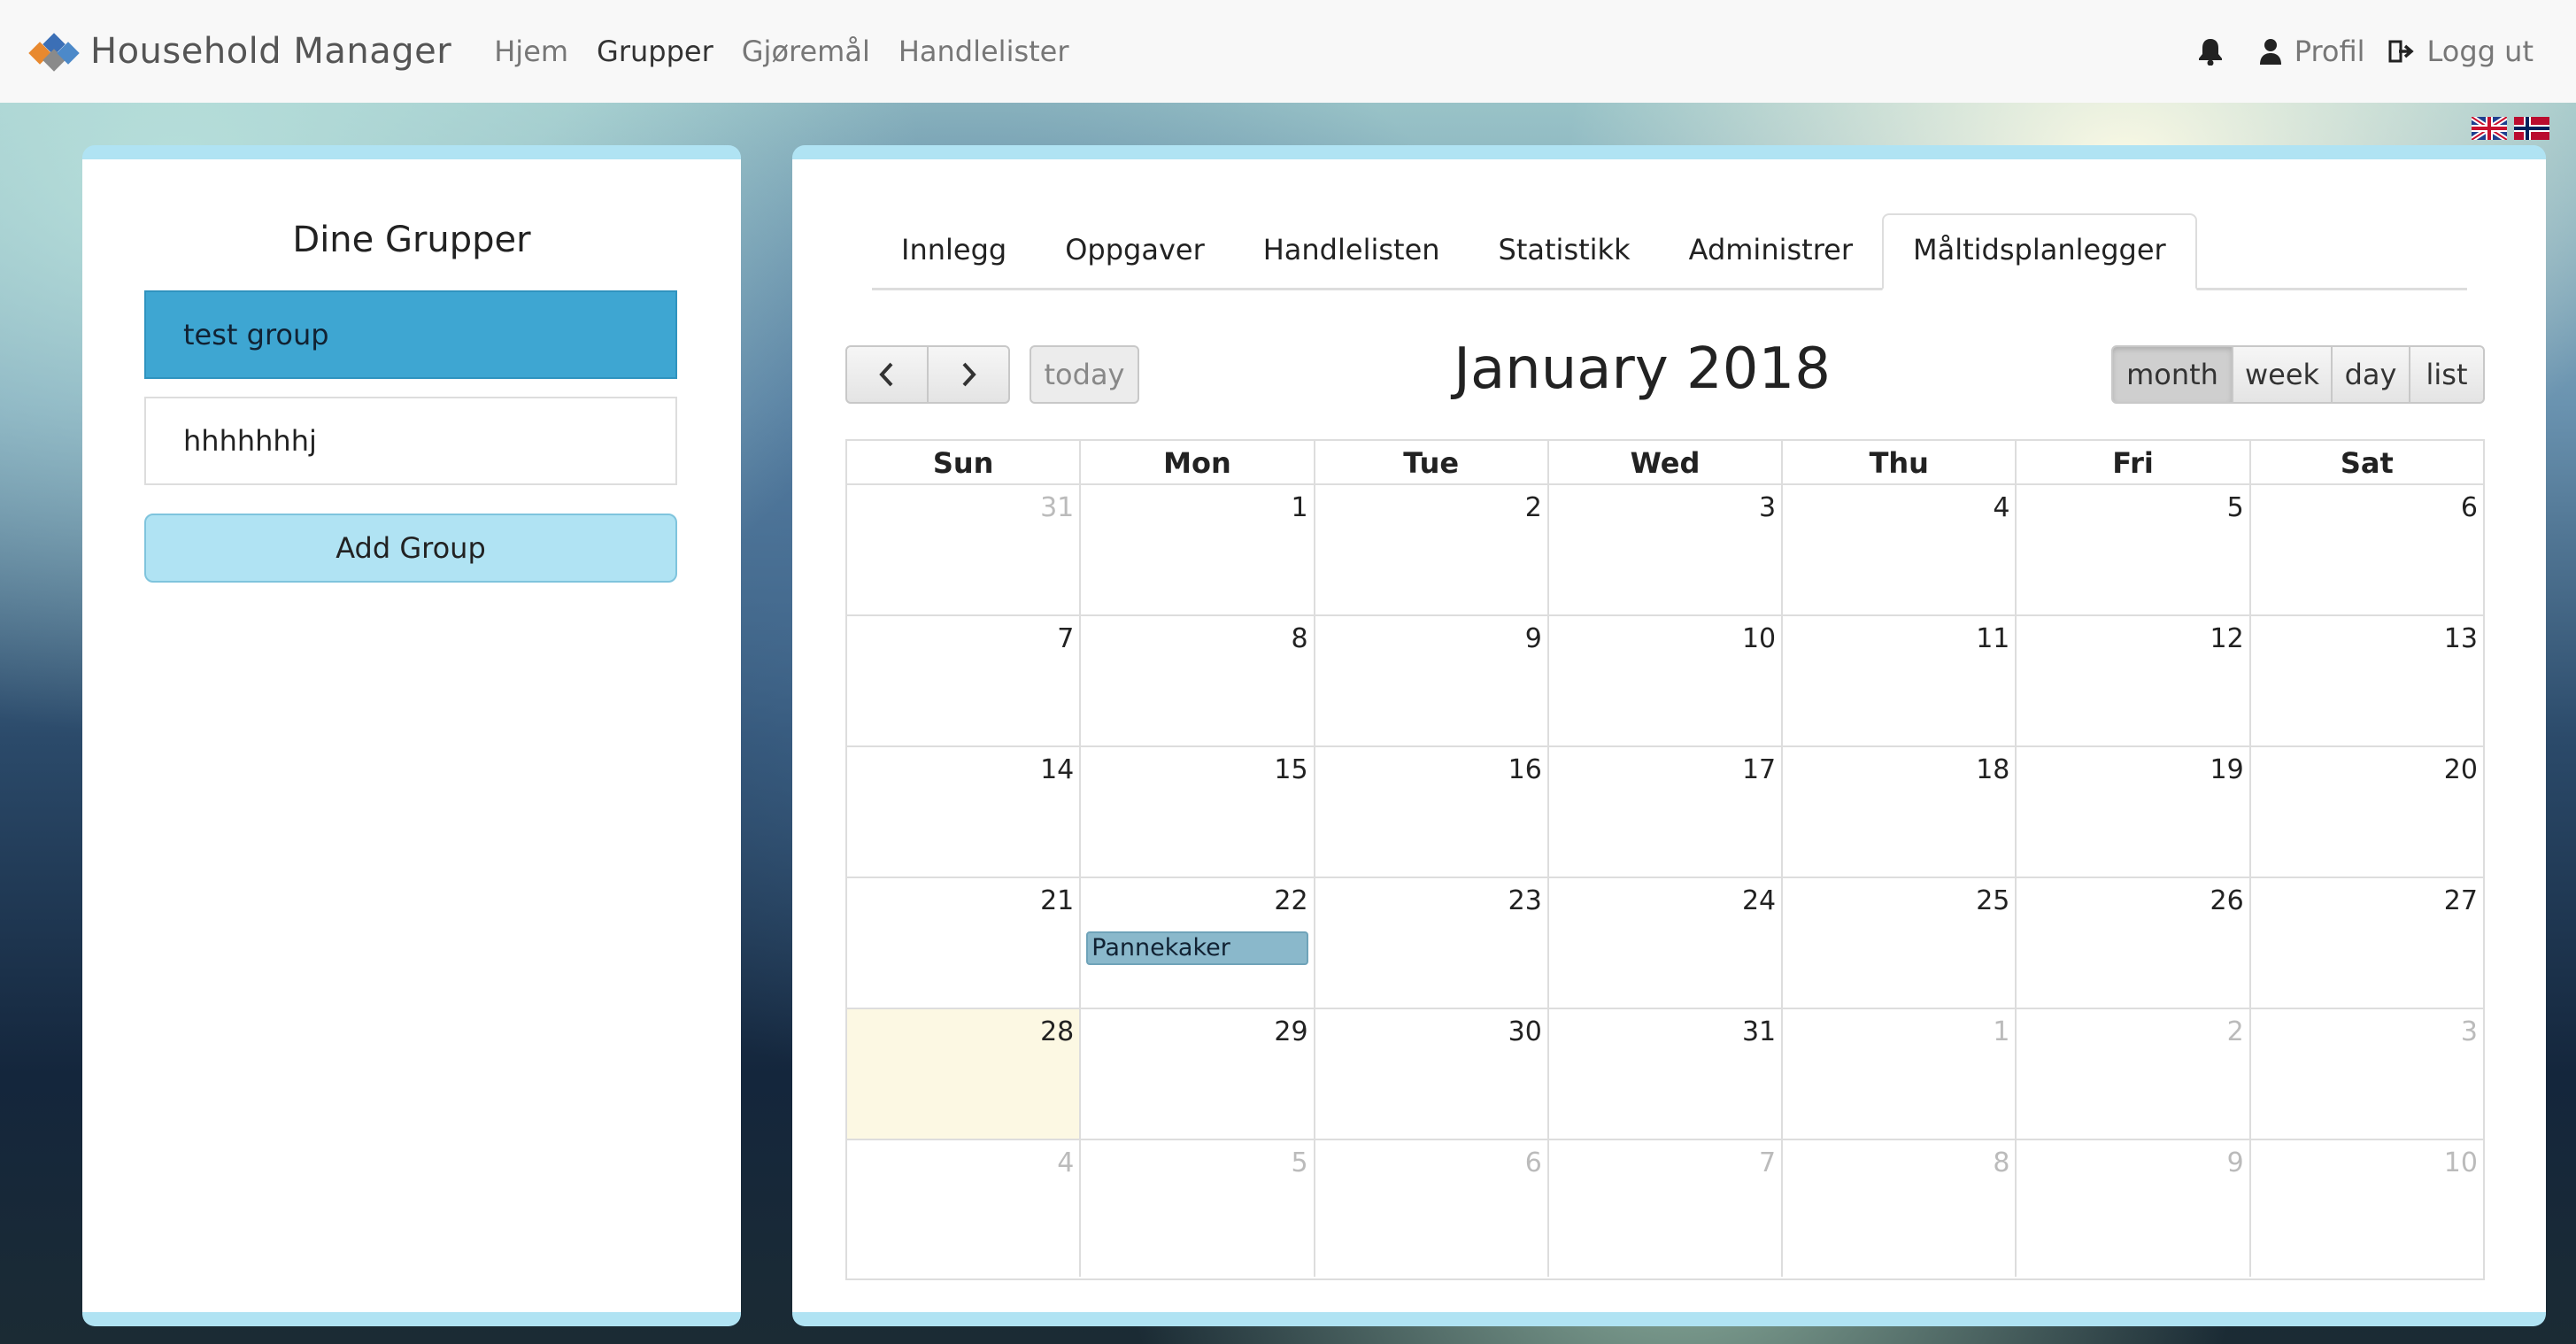 The height and width of the screenshot is (1344, 2576). What do you see at coordinates (1900, 812) in the screenshot?
I see `calendar-day-cell: 18` at bounding box center [1900, 812].